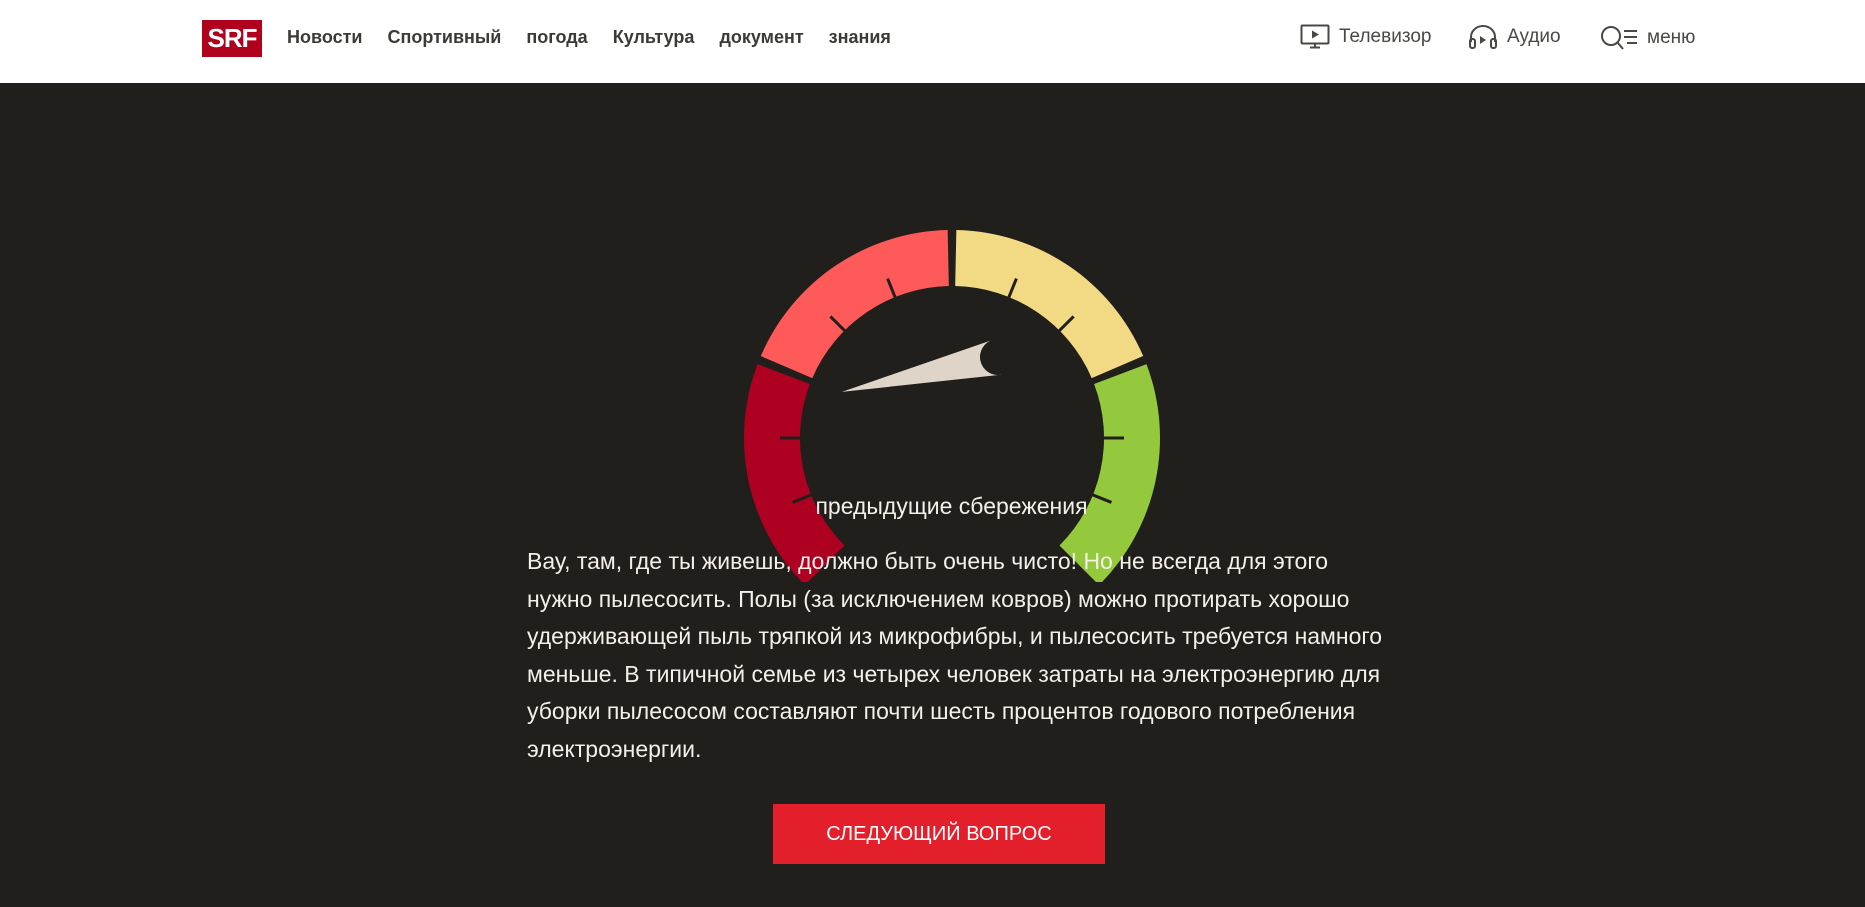  I want to click on next-question-button: СЛЕДУЮЩИЙ ВОПРОС, so click(939, 834).